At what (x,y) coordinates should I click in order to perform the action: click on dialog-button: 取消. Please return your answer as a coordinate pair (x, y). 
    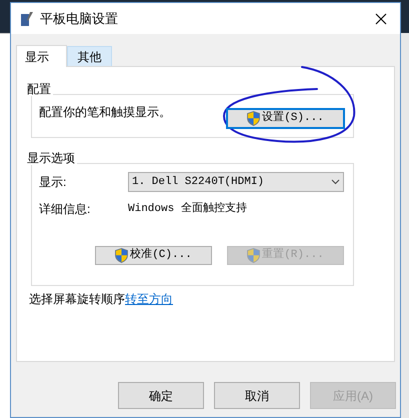
    Looking at the image, I should click on (257, 395).